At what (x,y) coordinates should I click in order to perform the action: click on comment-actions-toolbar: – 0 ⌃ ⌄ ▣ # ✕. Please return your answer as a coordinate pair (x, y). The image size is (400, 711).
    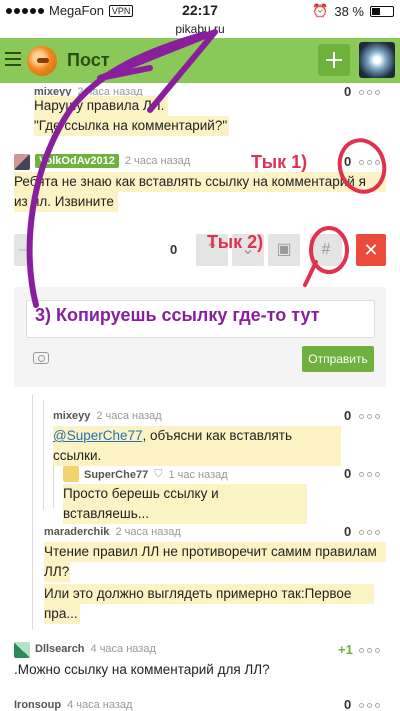
    Looking at the image, I should click on (200, 251).